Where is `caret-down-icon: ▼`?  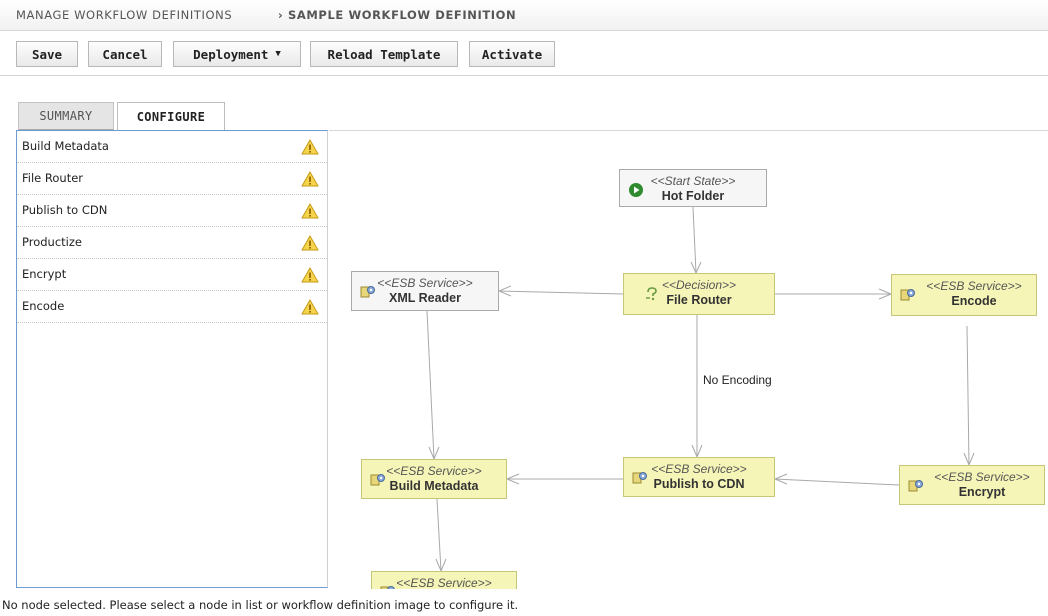 caret-down-icon: ▼ is located at coordinates (278, 54).